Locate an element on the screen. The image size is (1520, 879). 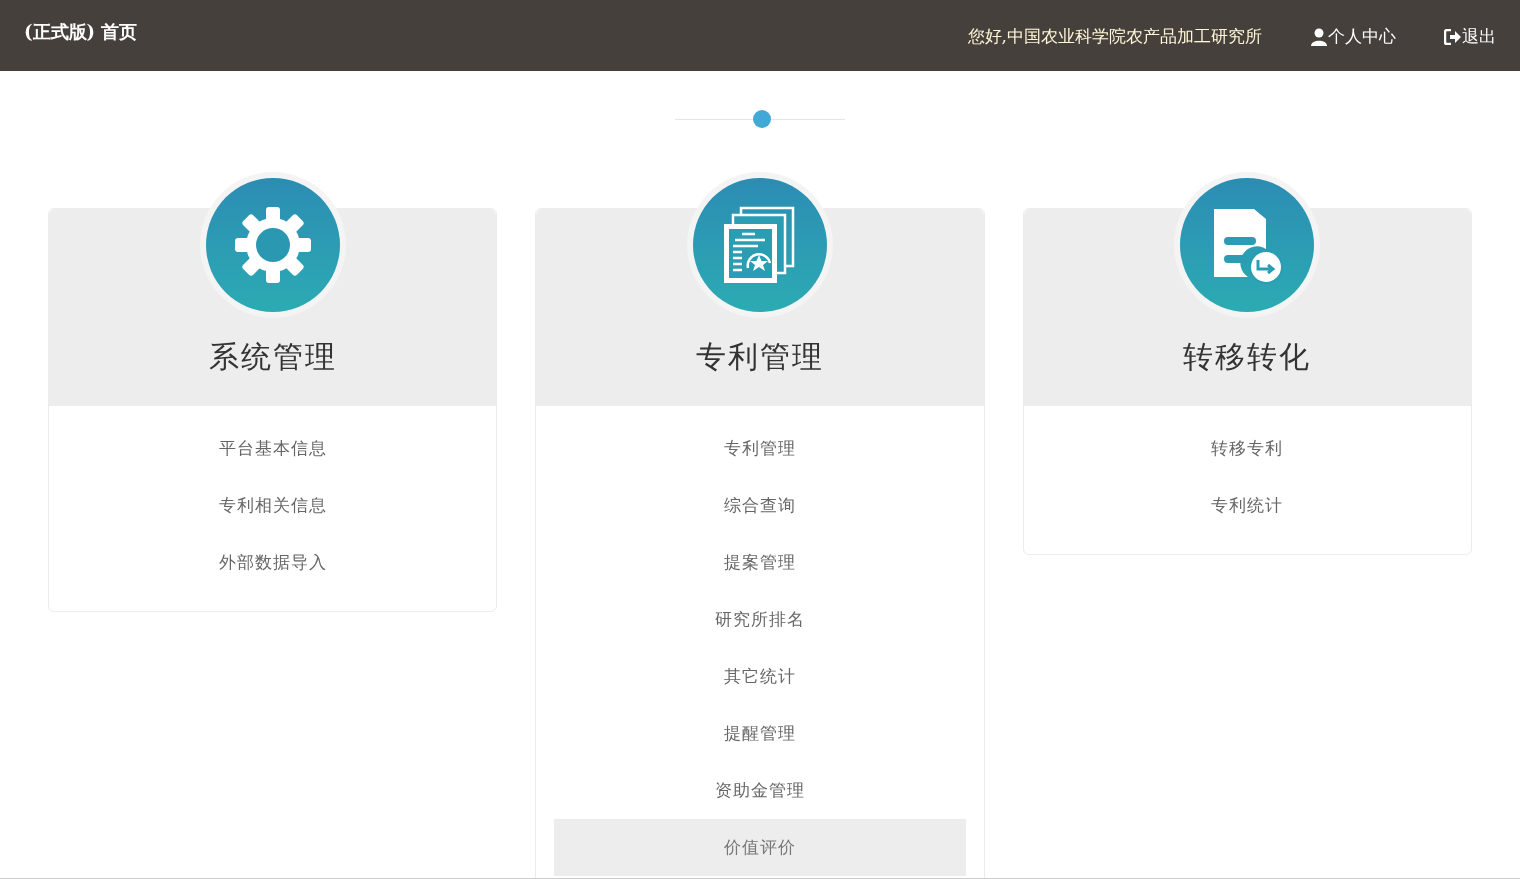
module-title: 专利管理 is located at coordinates (760, 357).